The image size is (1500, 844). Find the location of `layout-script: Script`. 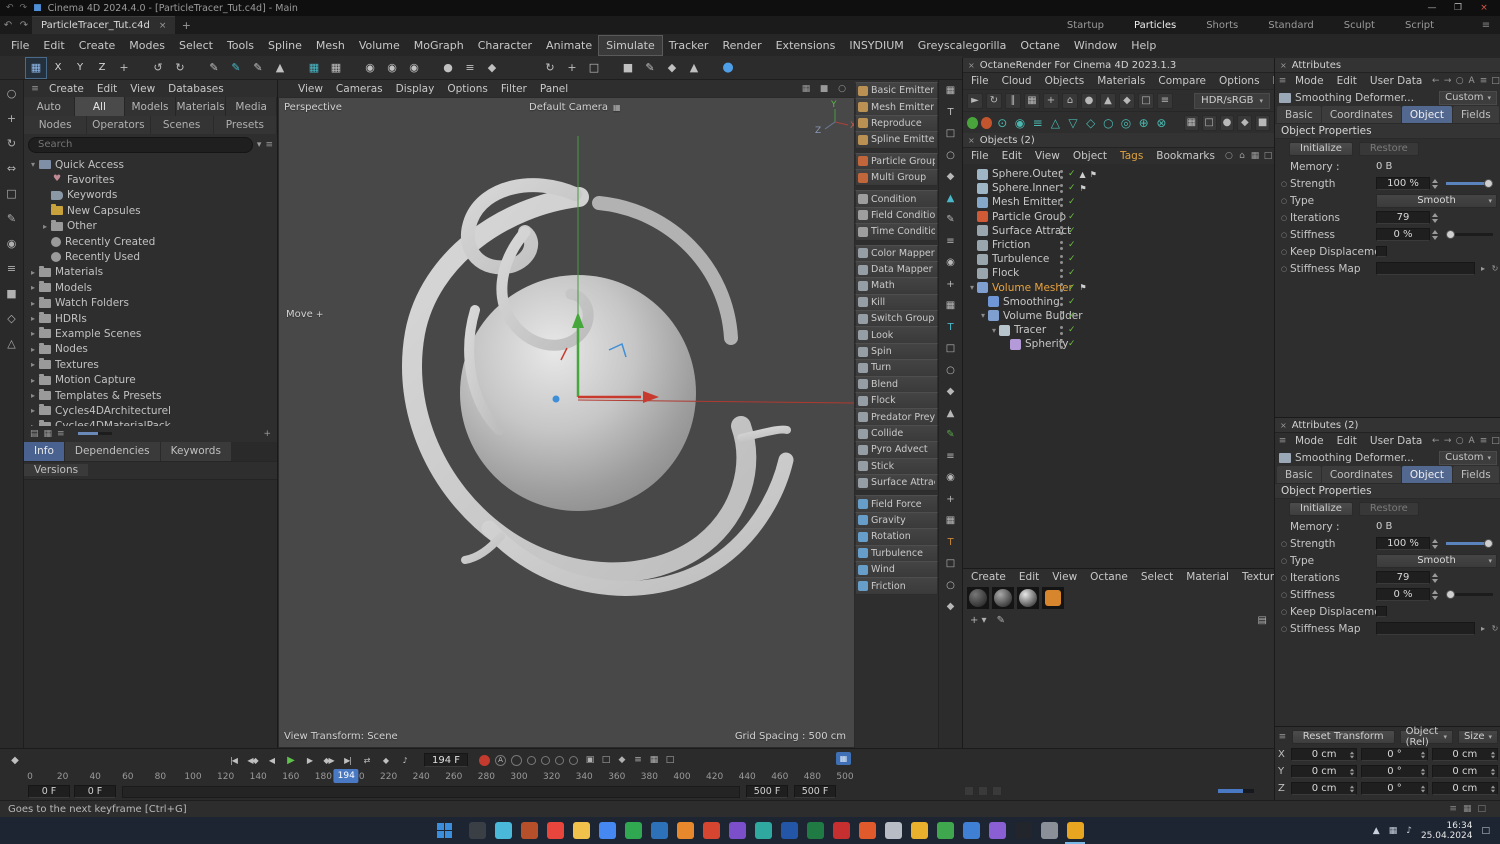

layout-script: Script is located at coordinates (1419, 25).